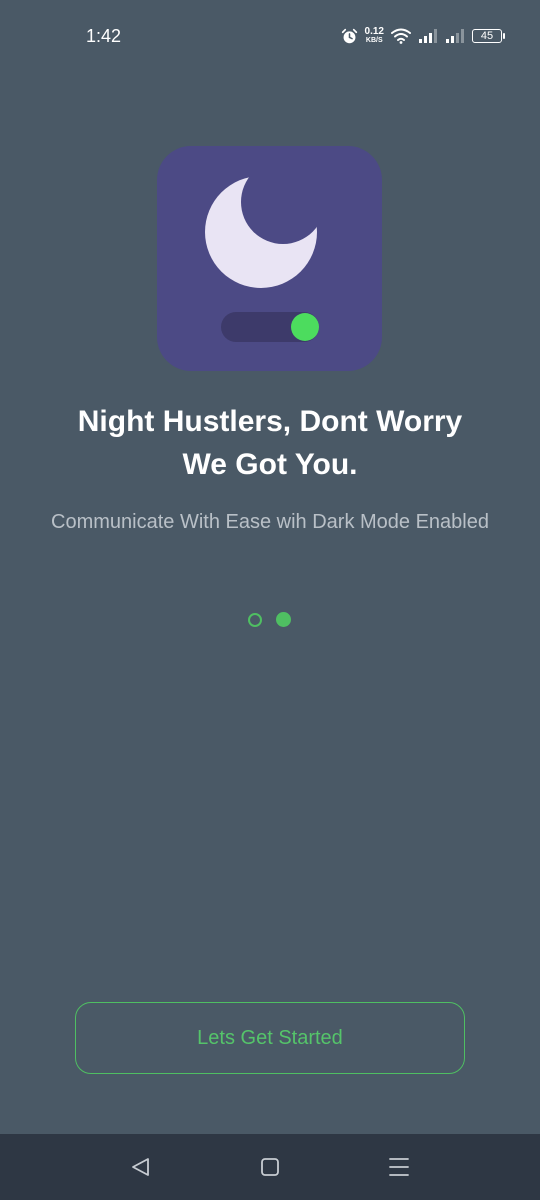  Describe the element at coordinates (349, 35) in the screenshot. I see `alarm-icon` at that location.